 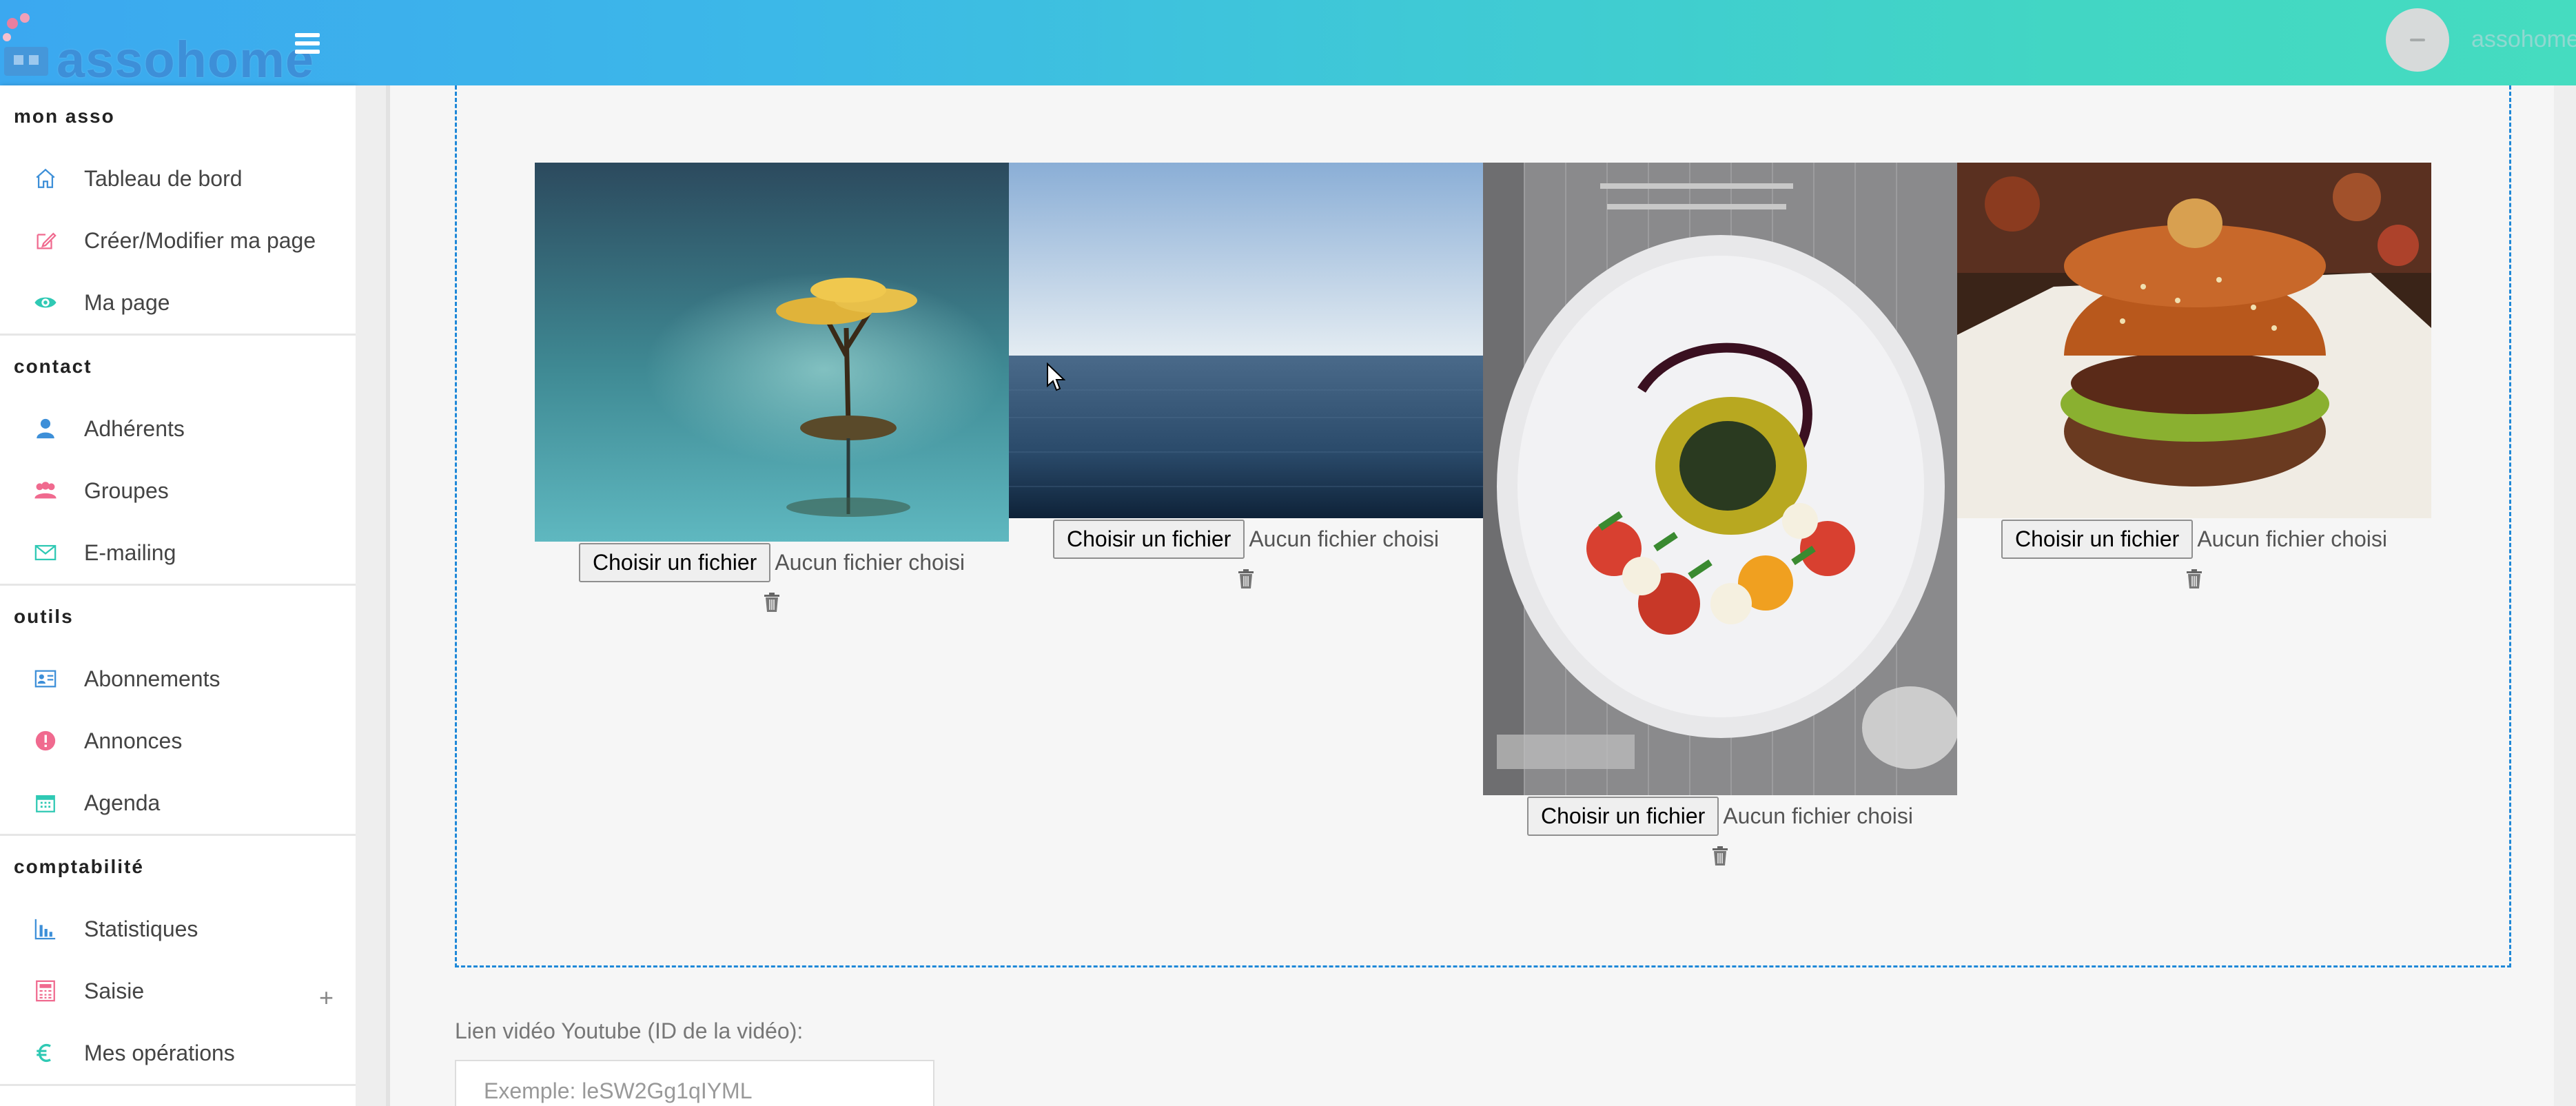 I want to click on eye-icon, so click(x=45, y=302).